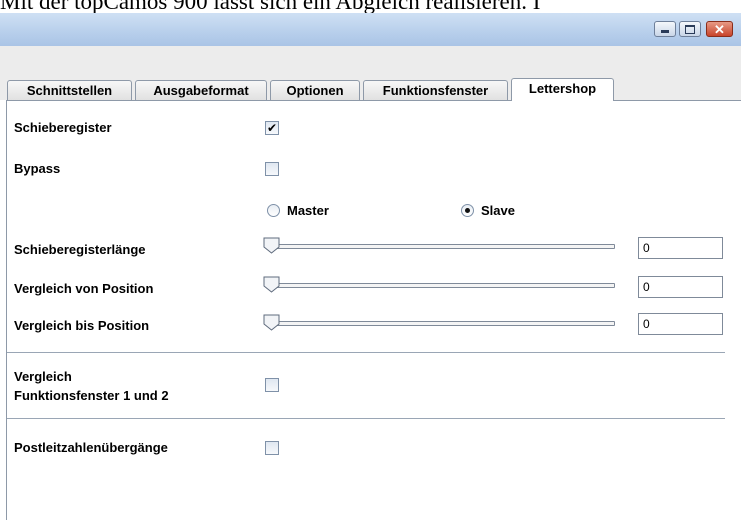  Describe the element at coordinates (562, 89) in the screenshot. I see `tab-lettershop: Lettershop` at that location.